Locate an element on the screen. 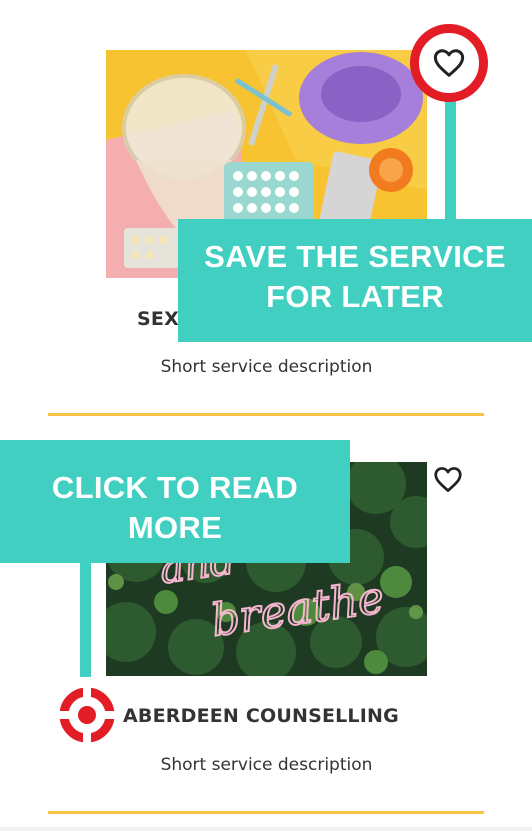 The image size is (532, 831). service-title: SEX is located at coordinates (158, 319).